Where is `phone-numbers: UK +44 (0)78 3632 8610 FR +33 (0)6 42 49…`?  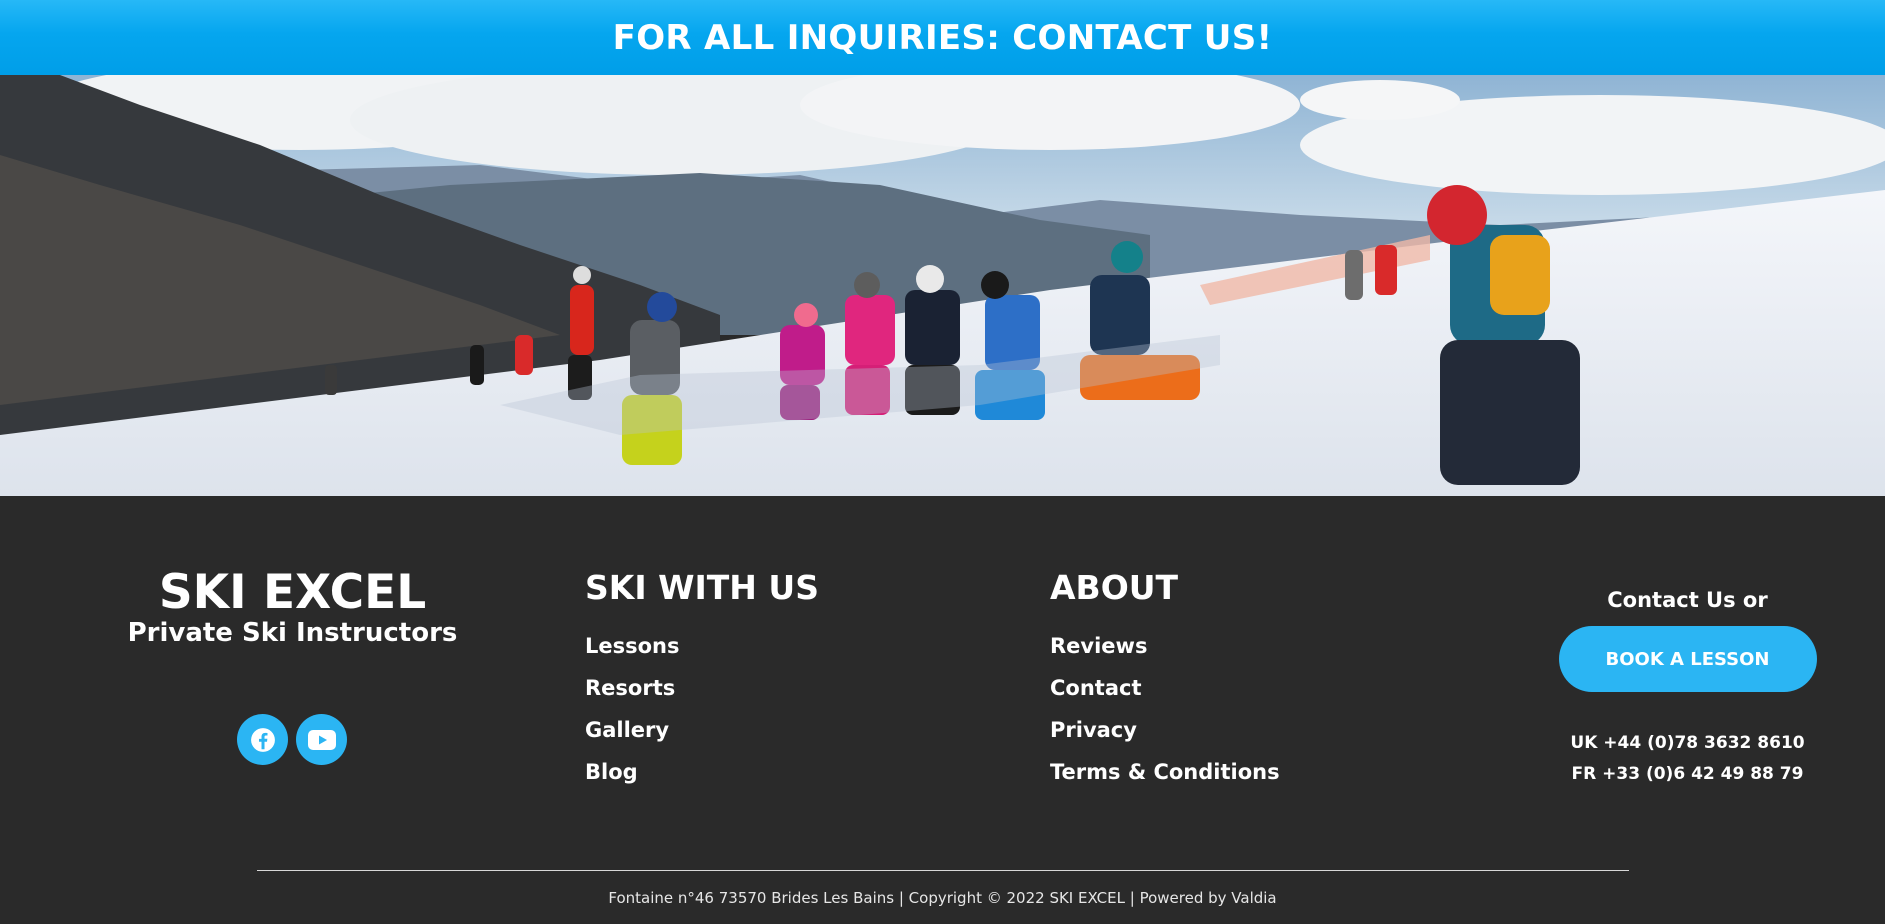
phone-numbers: UK +44 (0)78 3632 8610 FR +33 (0)6 42 49… is located at coordinates (1687, 759).